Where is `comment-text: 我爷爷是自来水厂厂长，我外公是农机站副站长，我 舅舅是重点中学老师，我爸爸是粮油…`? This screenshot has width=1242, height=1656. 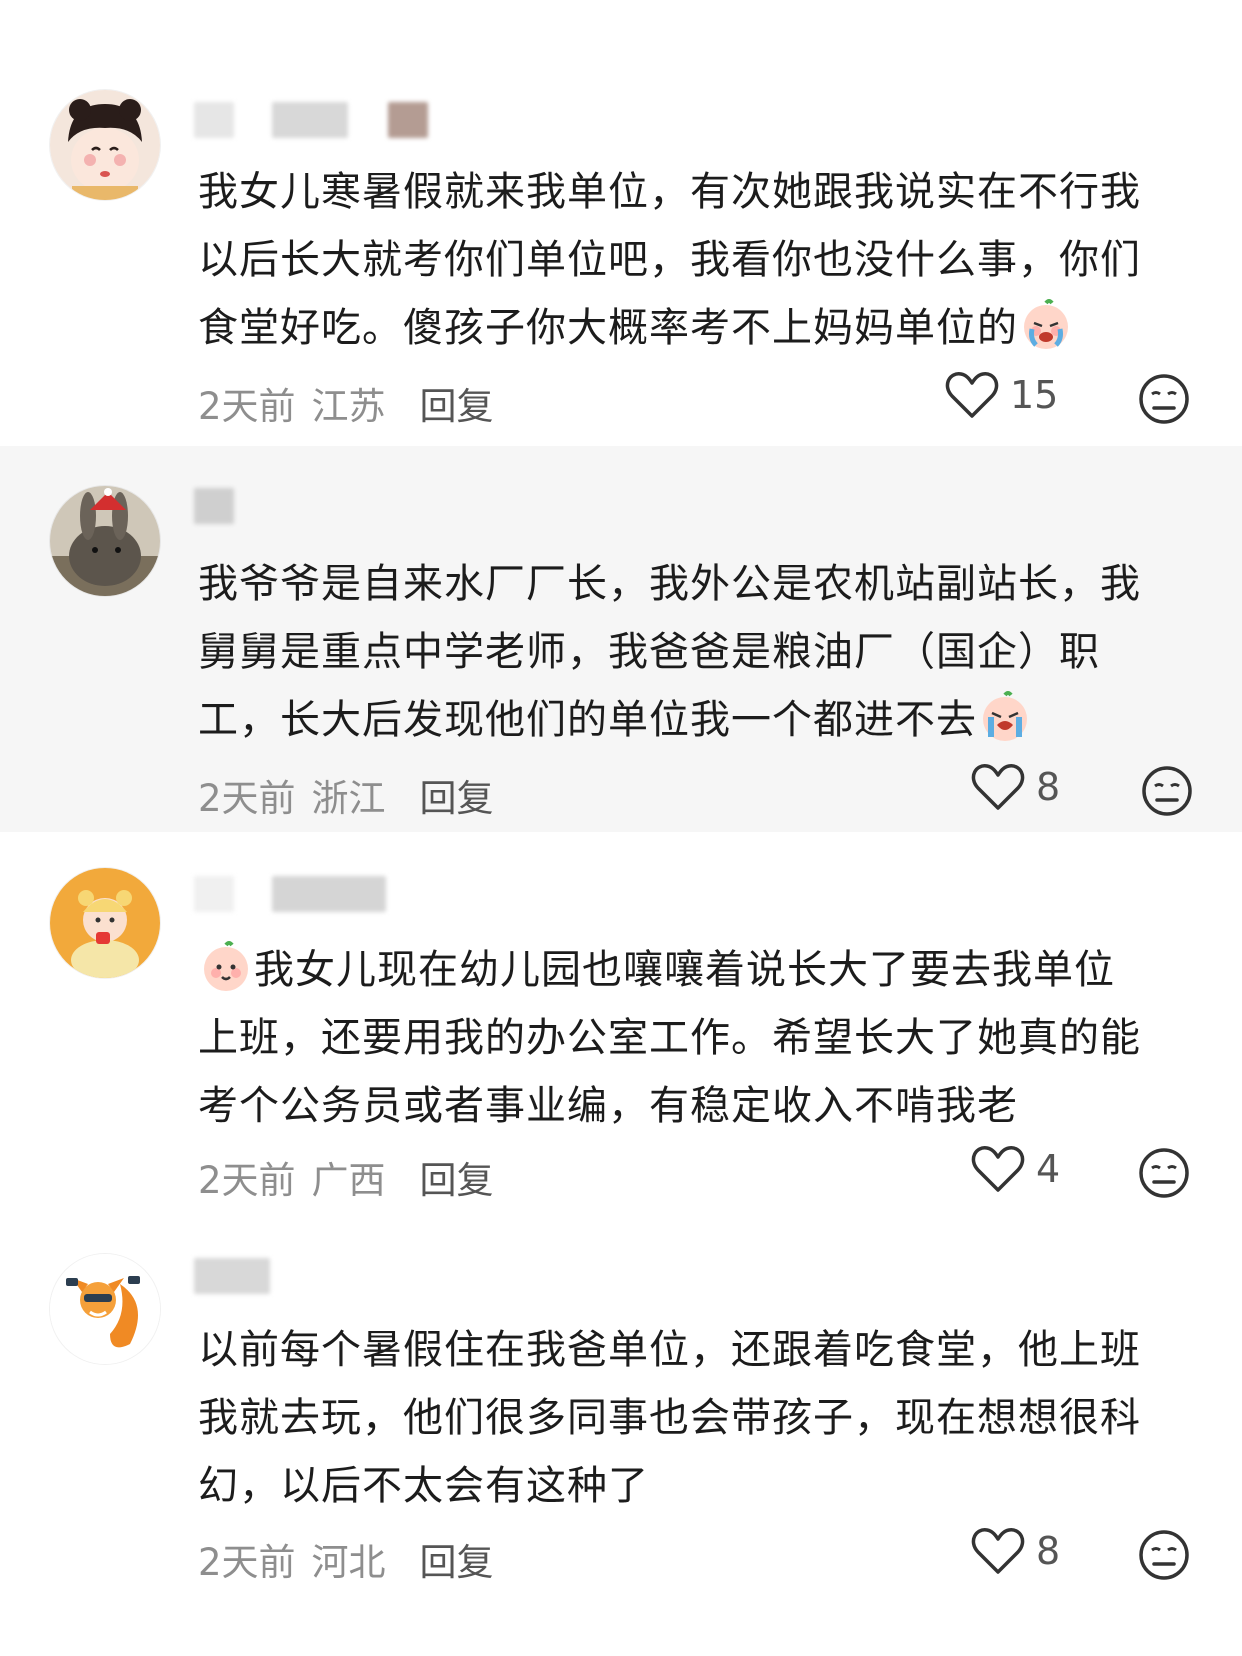 comment-text: 我爷爷是自来水厂厂长，我外公是农机站副站长，我 舅舅是重点中学老师，我爸爸是粮油… is located at coordinates (669, 652).